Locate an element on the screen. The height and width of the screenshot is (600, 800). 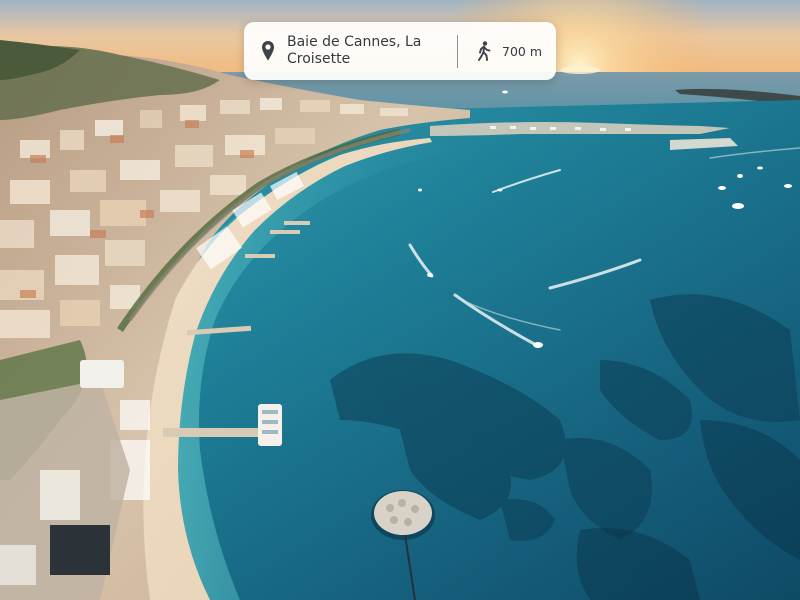
map-pin-icon is located at coordinates (268, 51).